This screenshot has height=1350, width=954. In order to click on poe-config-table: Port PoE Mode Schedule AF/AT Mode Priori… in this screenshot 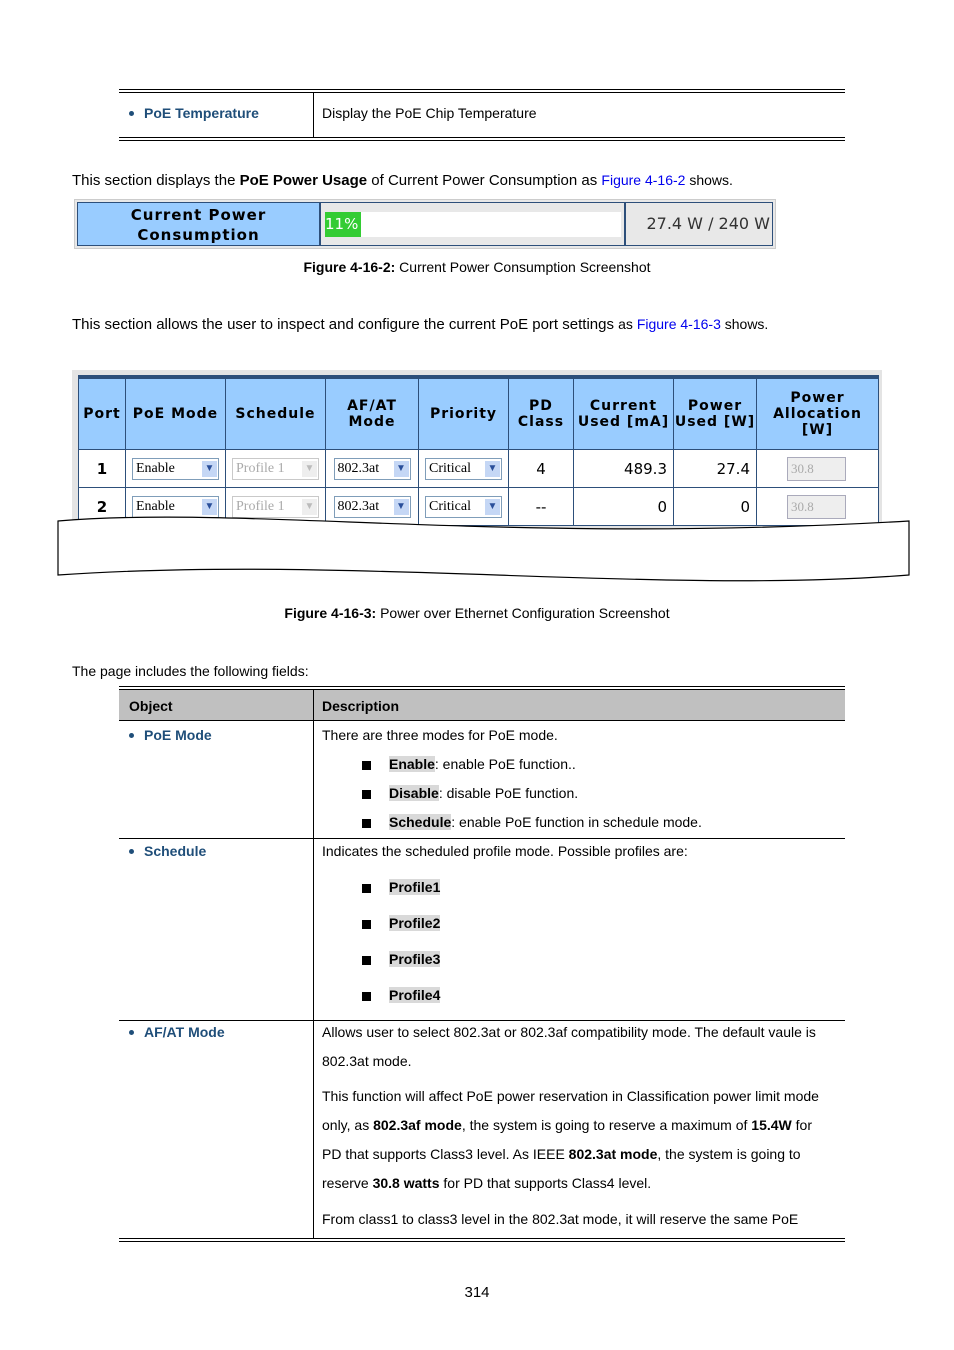, I will do `click(478, 452)`.